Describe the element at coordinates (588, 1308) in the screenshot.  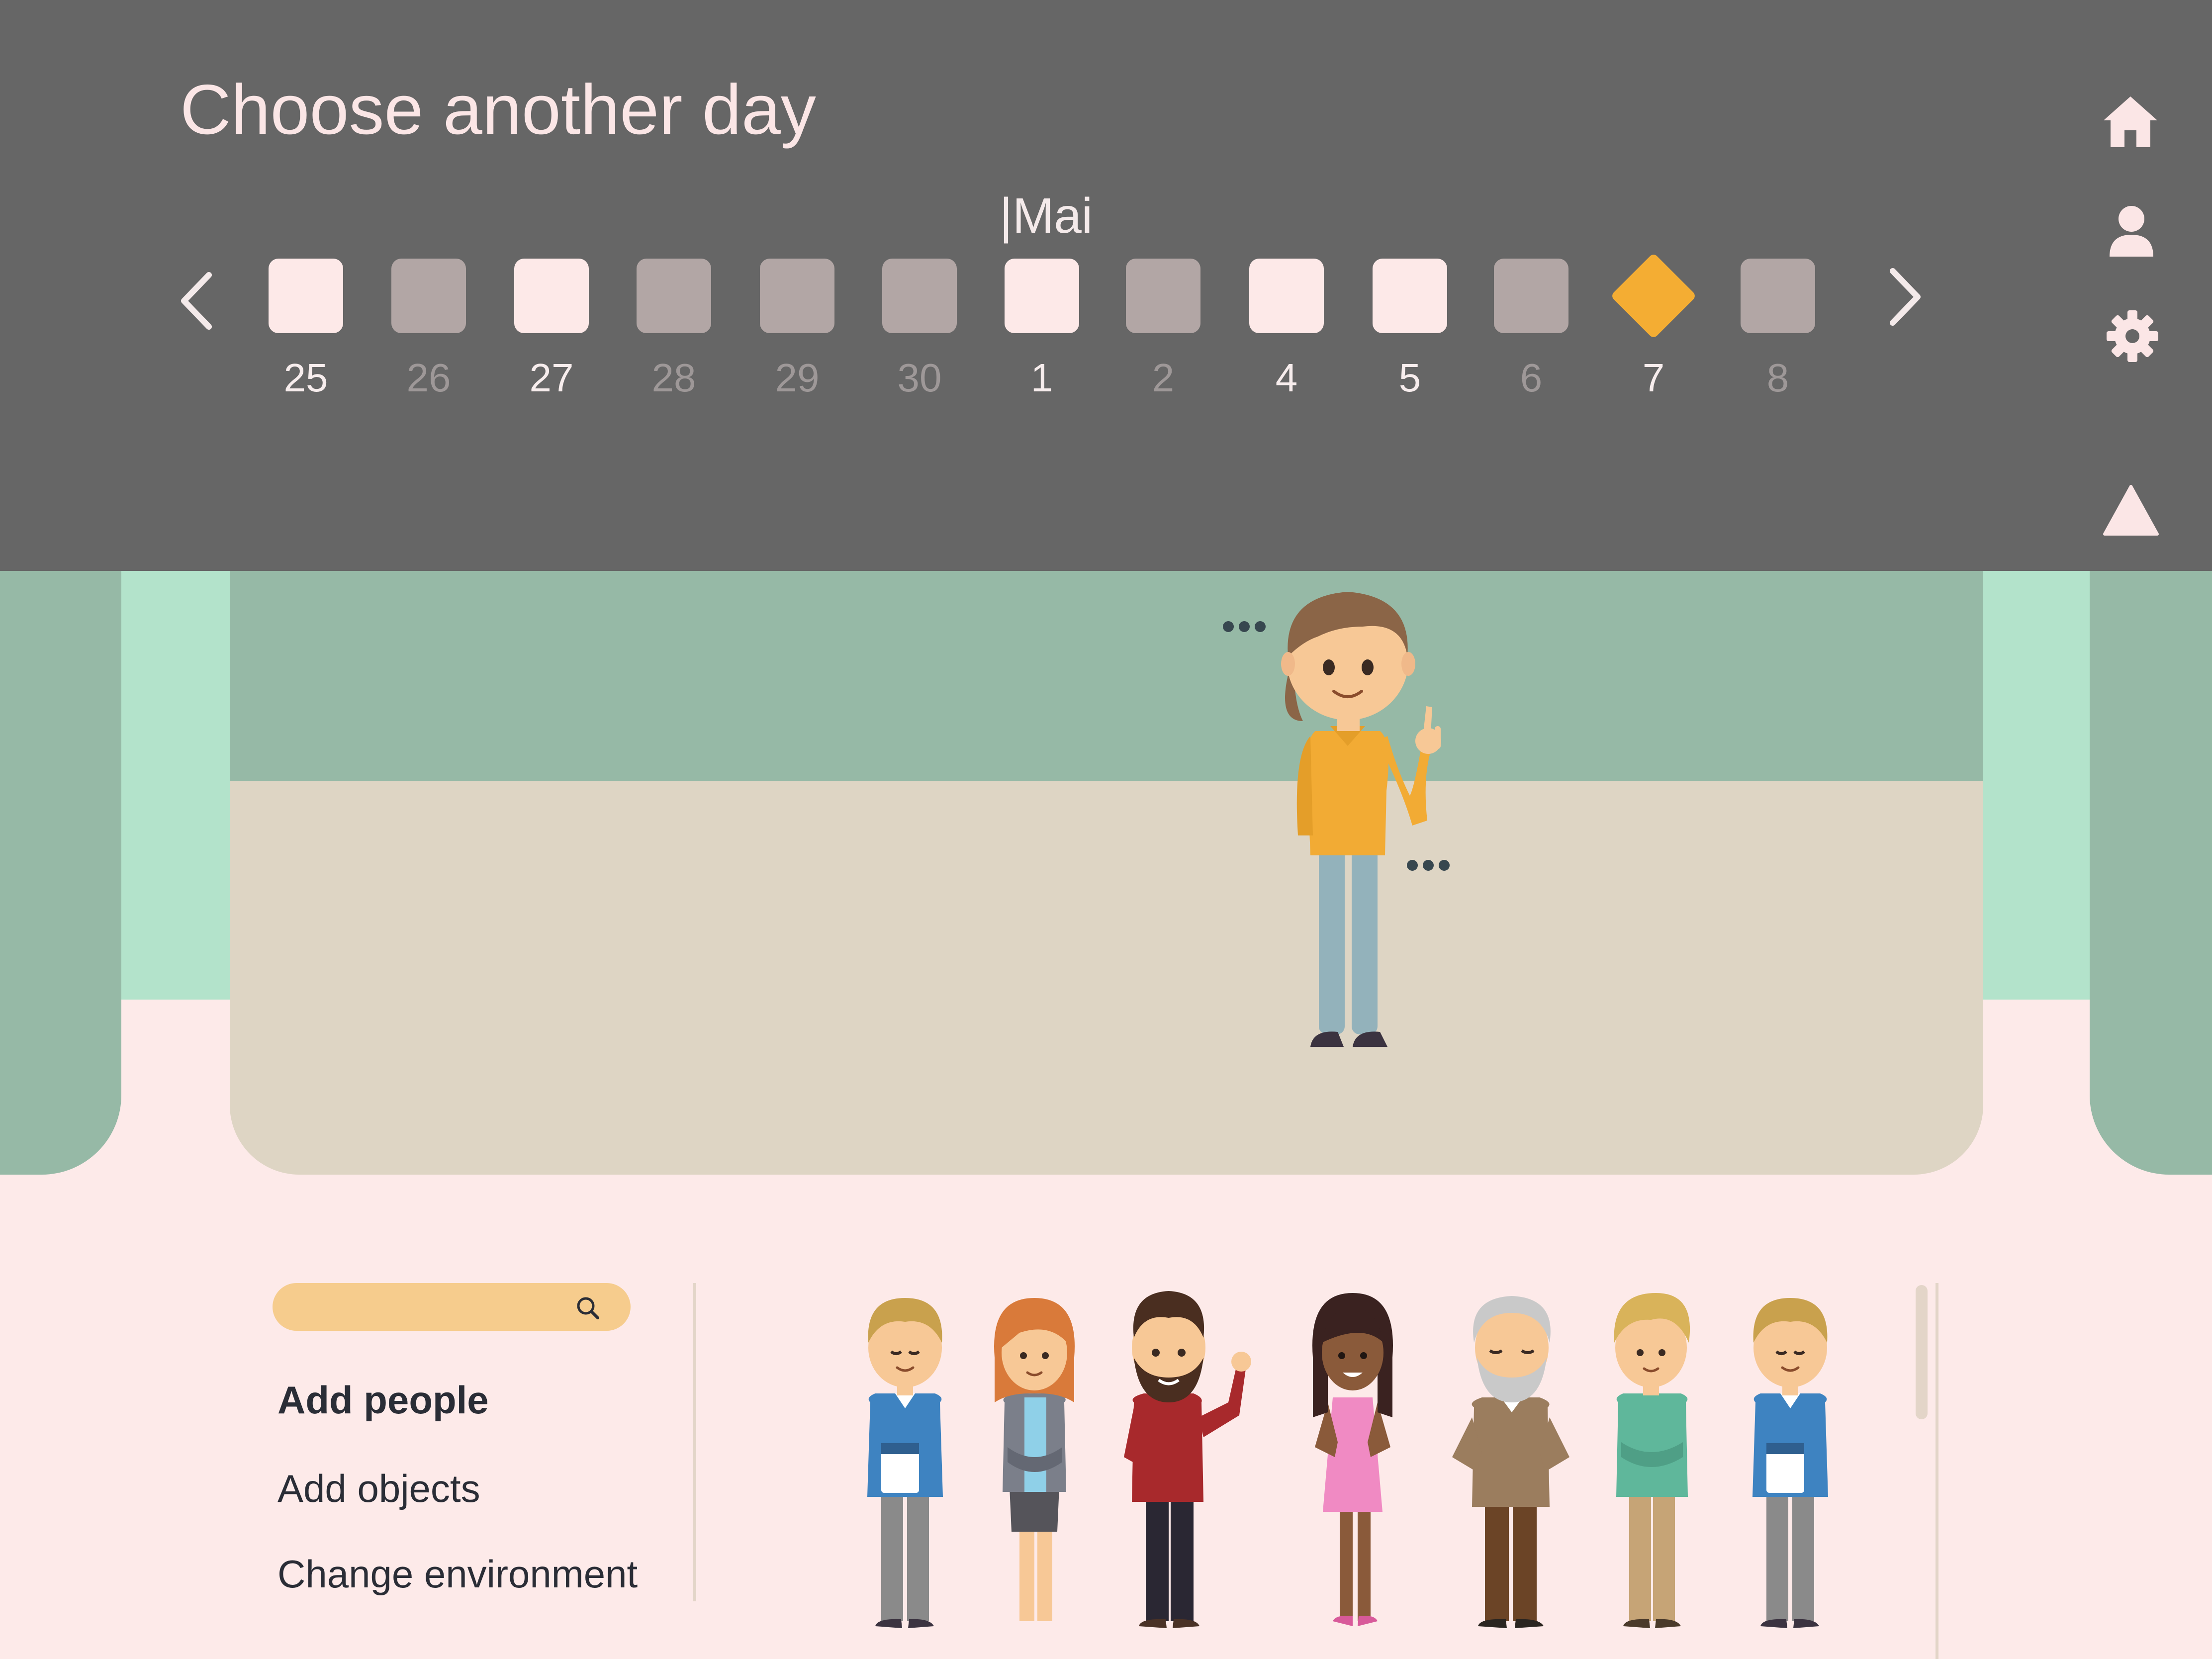
I see `search-icon` at that location.